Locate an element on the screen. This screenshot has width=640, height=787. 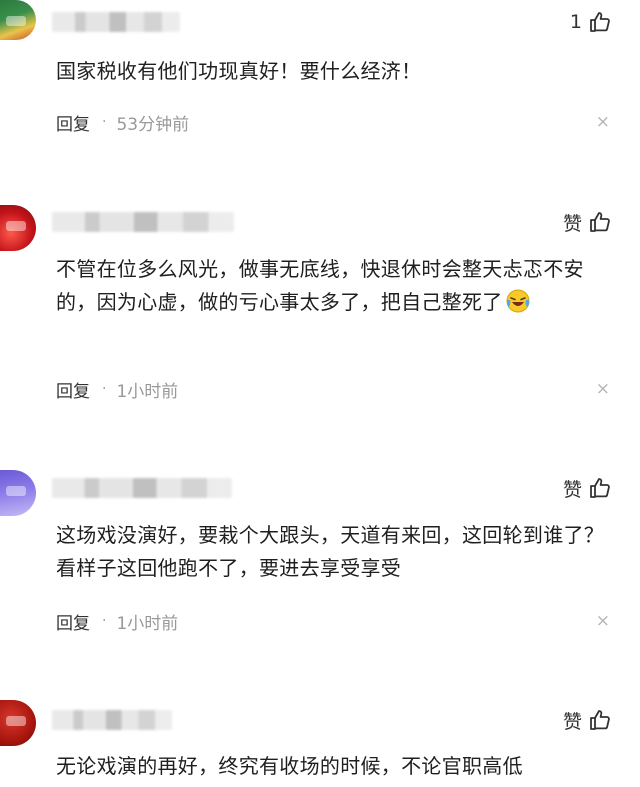
comment-meta: 回复 · 53分钟前 × is located at coordinates (333, 122).